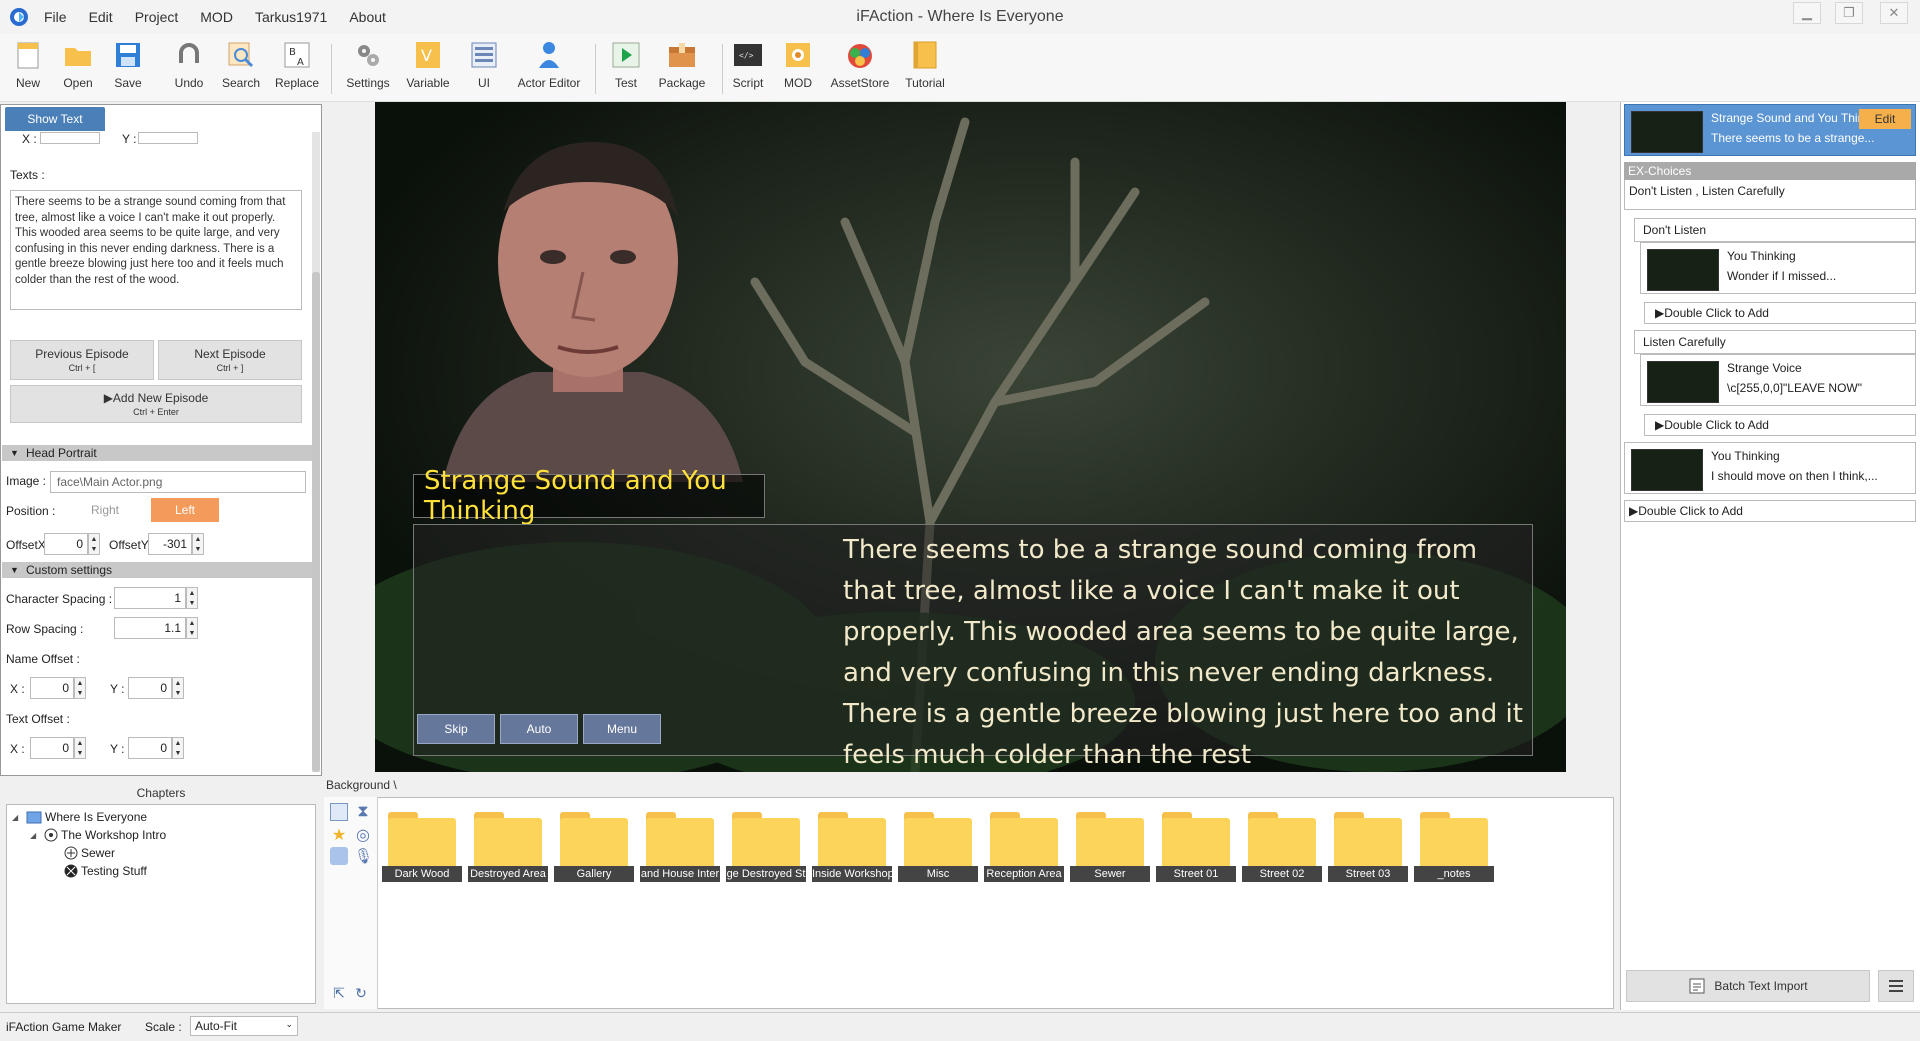 The width and height of the screenshot is (1920, 1041). Describe the element at coordinates (339, 812) in the screenshot. I see `image-category-icon` at that location.